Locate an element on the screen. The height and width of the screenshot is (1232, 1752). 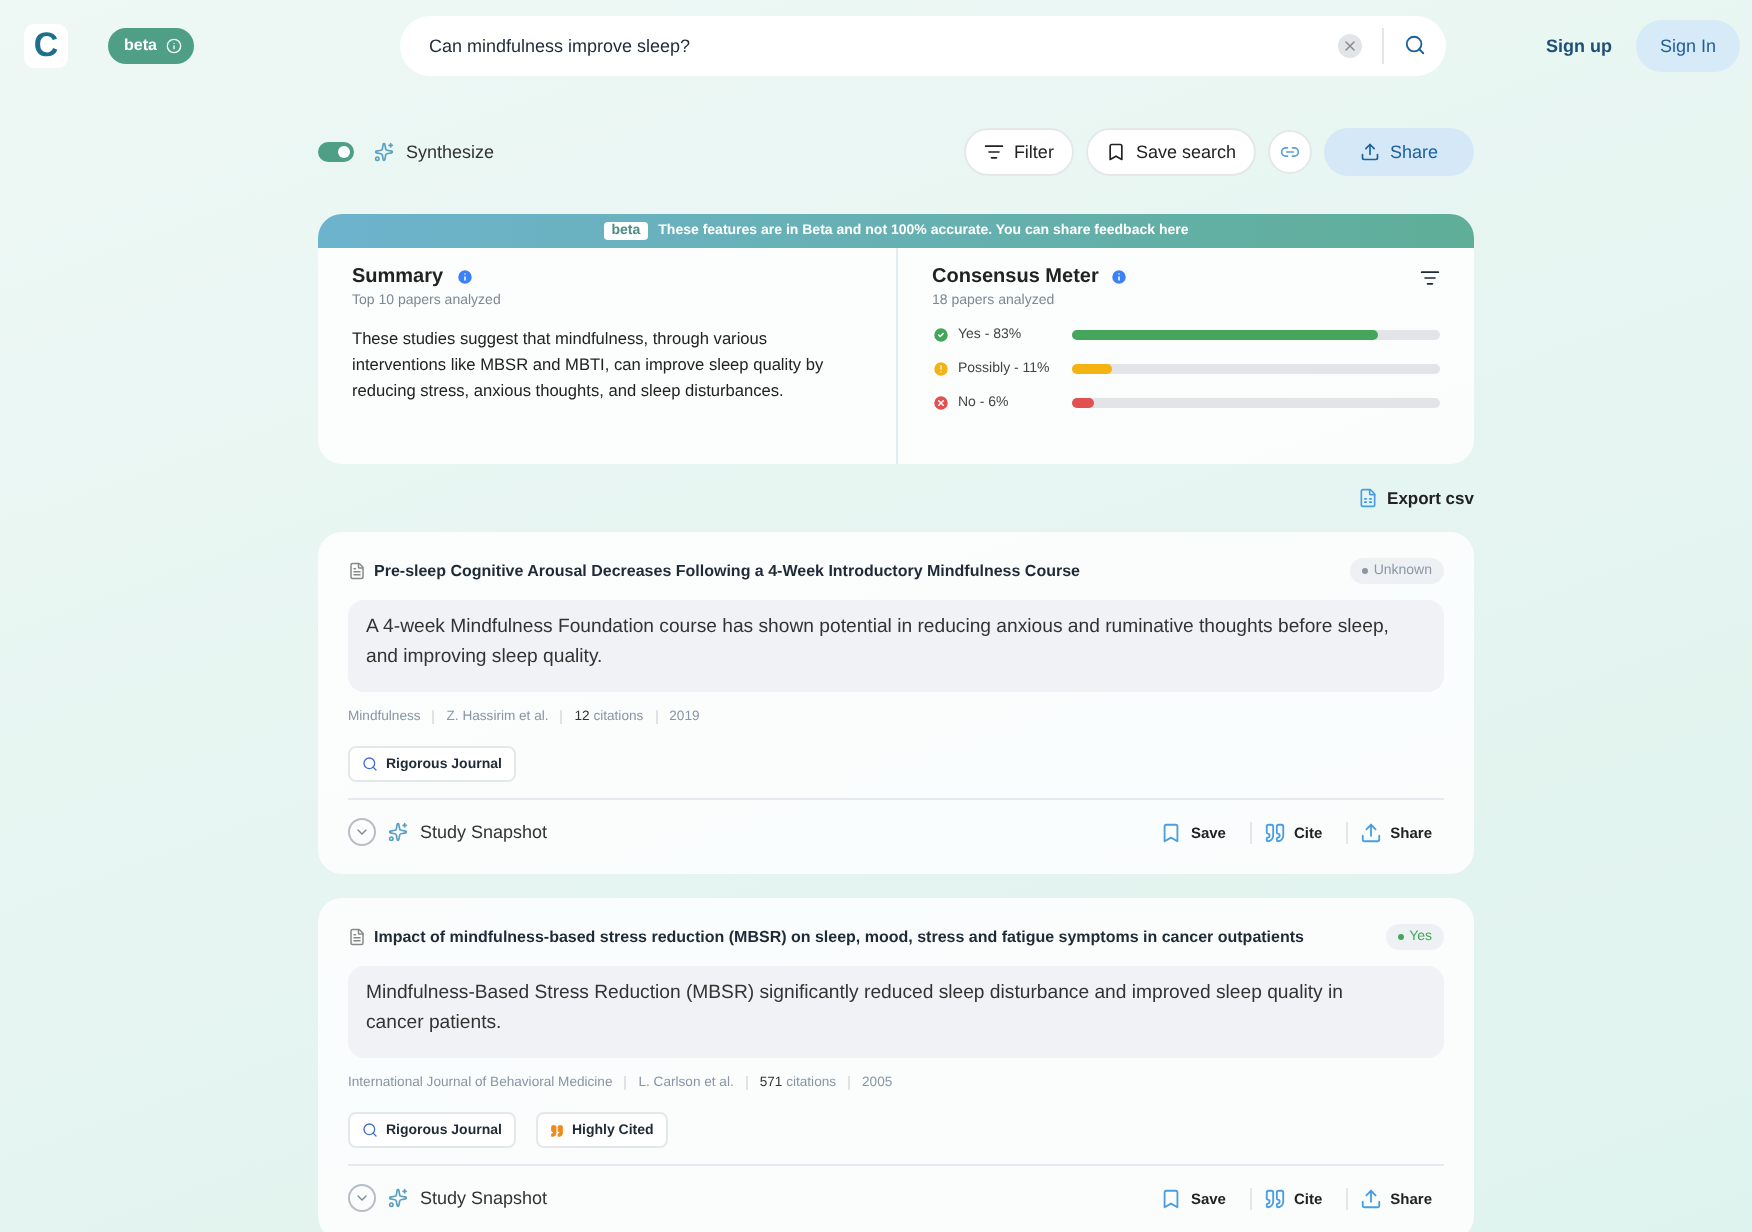
filter-button: Filter is located at coordinates (1018, 152).